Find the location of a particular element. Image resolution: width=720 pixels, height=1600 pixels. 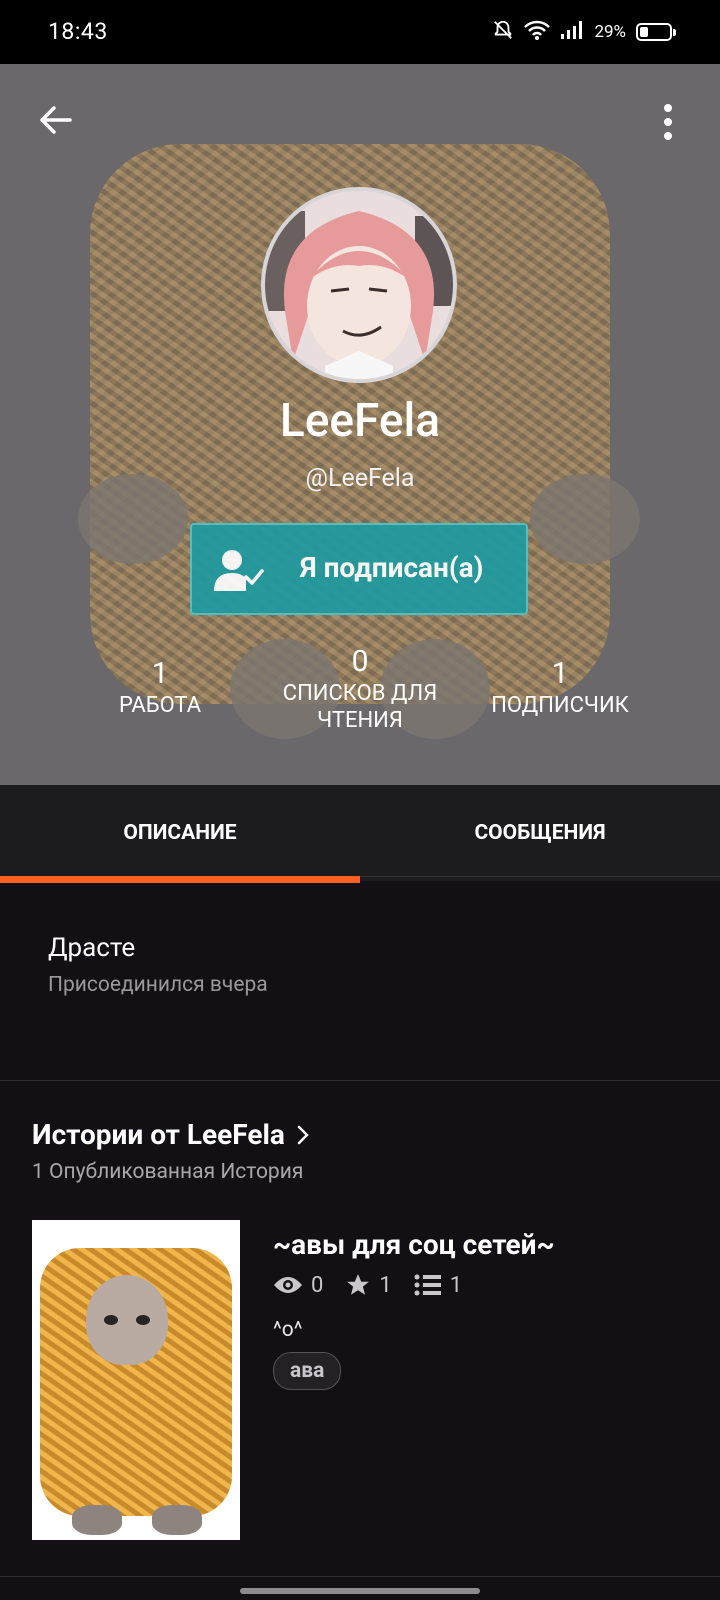

story-parts-count: 1 is located at coordinates (456, 1285).